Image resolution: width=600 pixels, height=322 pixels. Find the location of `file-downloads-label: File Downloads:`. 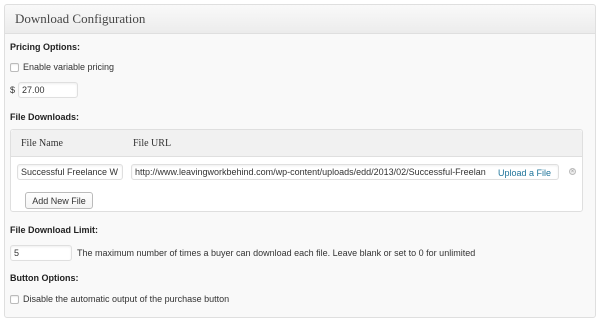

file-downloads-label: File Downloads: is located at coordinates (45, 117).